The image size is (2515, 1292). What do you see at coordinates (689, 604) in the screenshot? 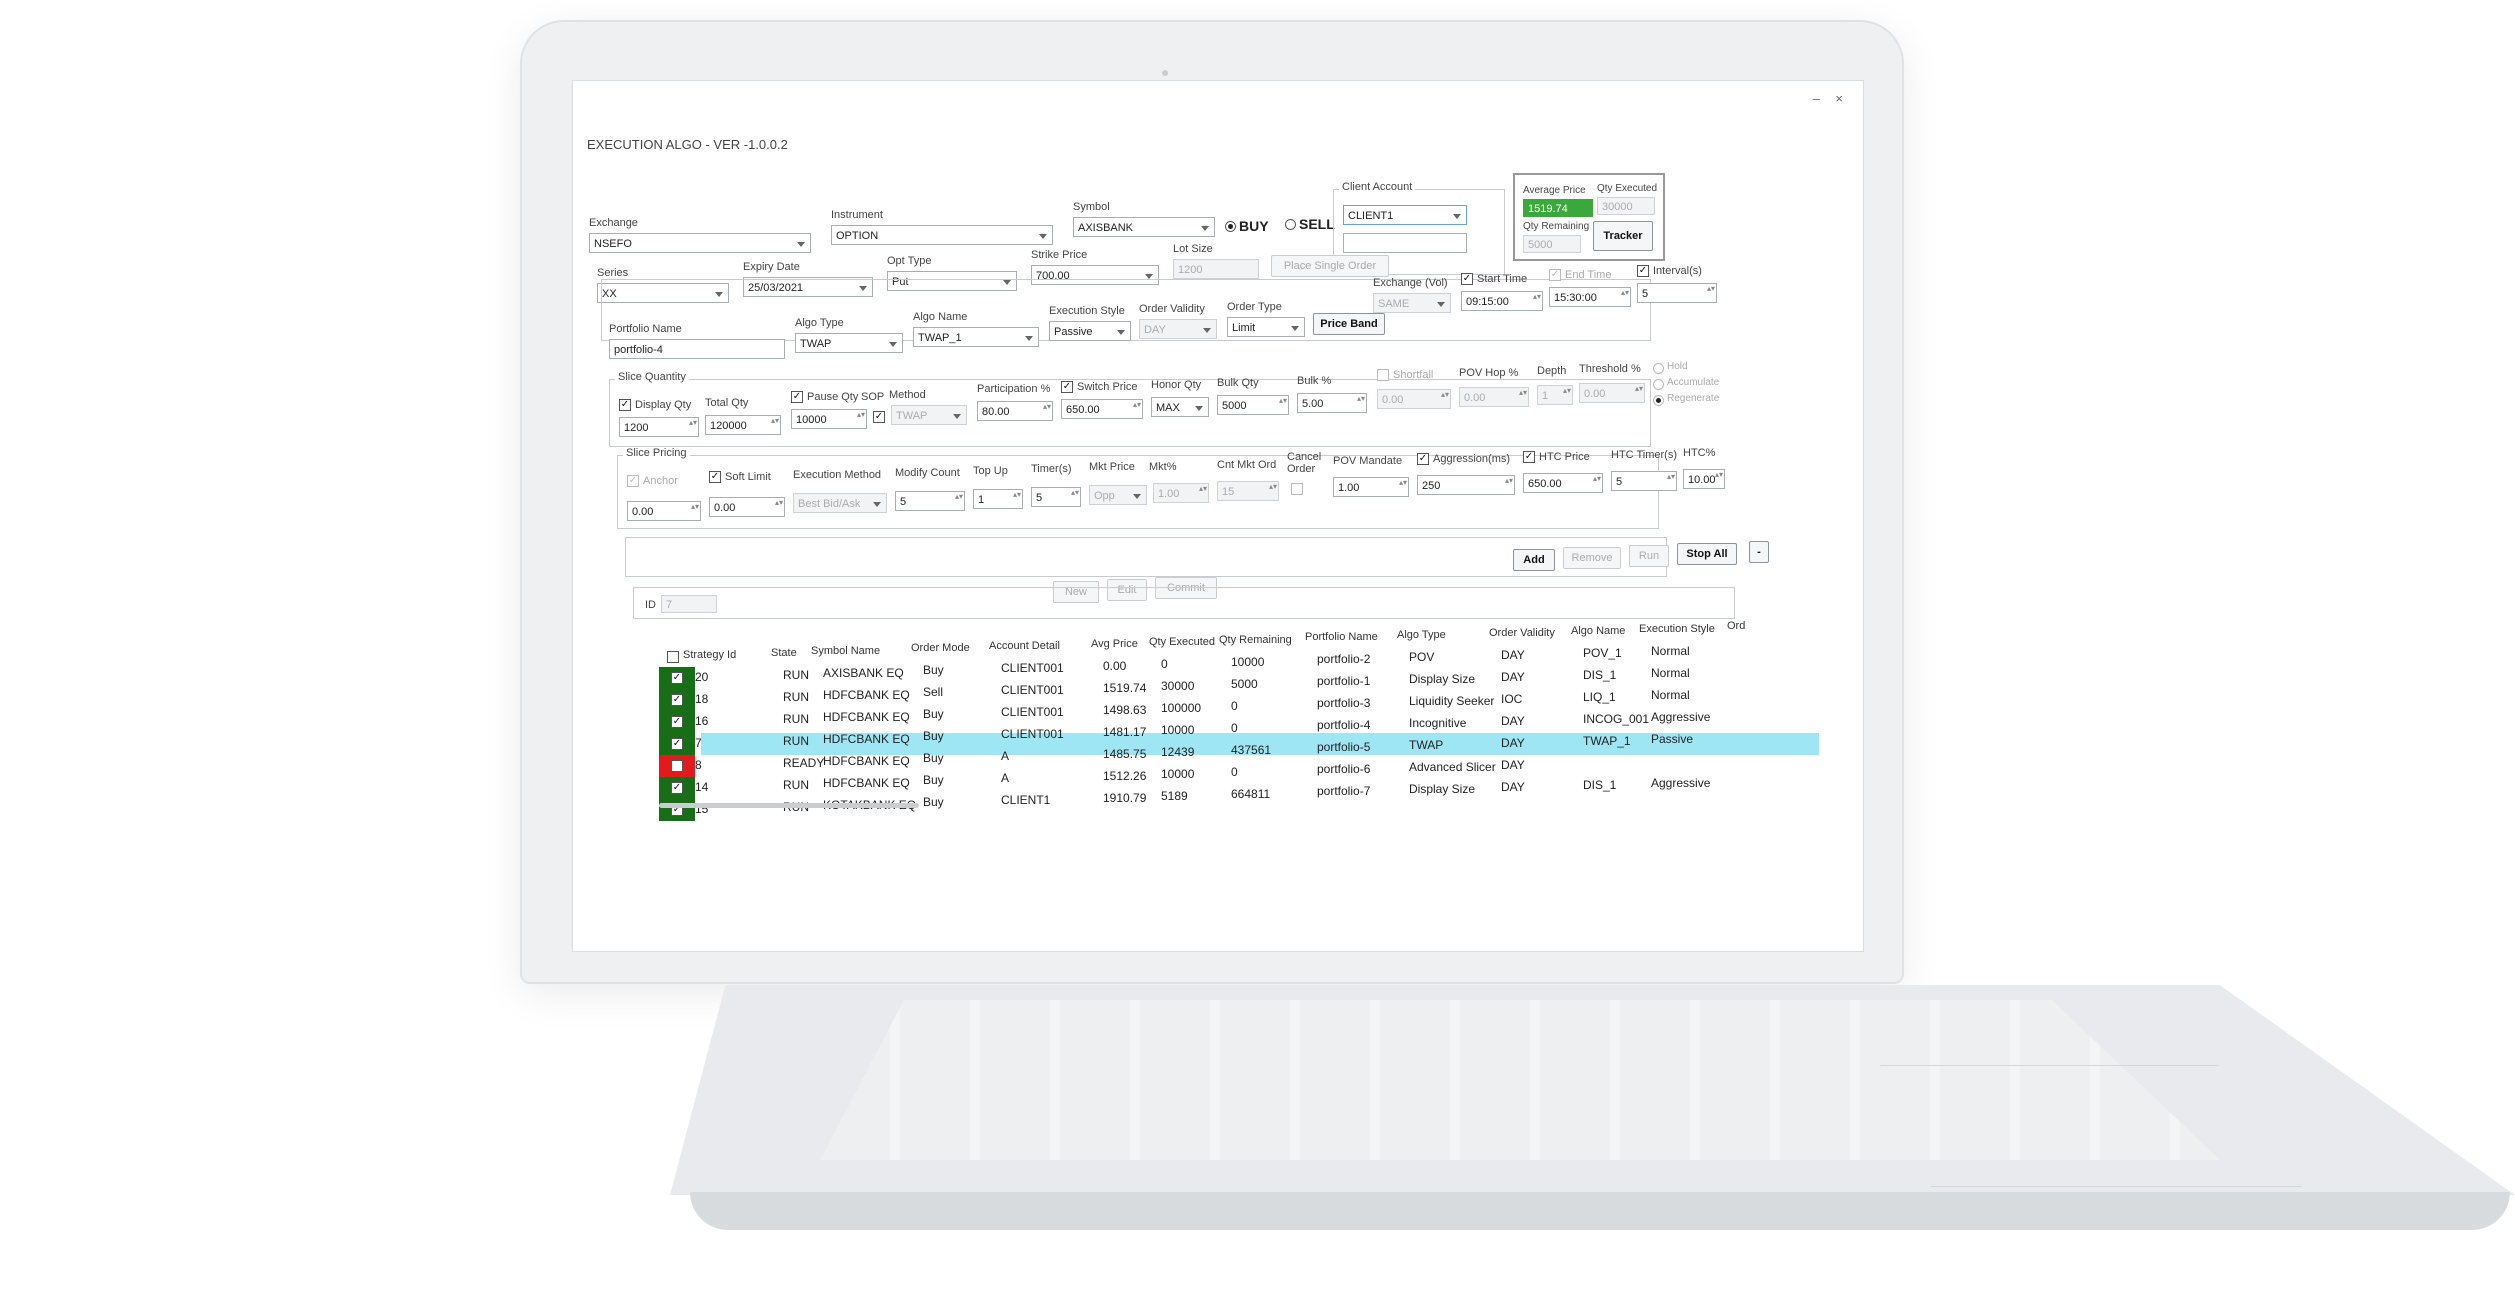
I see `id-field: 7` at bounding box center [689, 604].